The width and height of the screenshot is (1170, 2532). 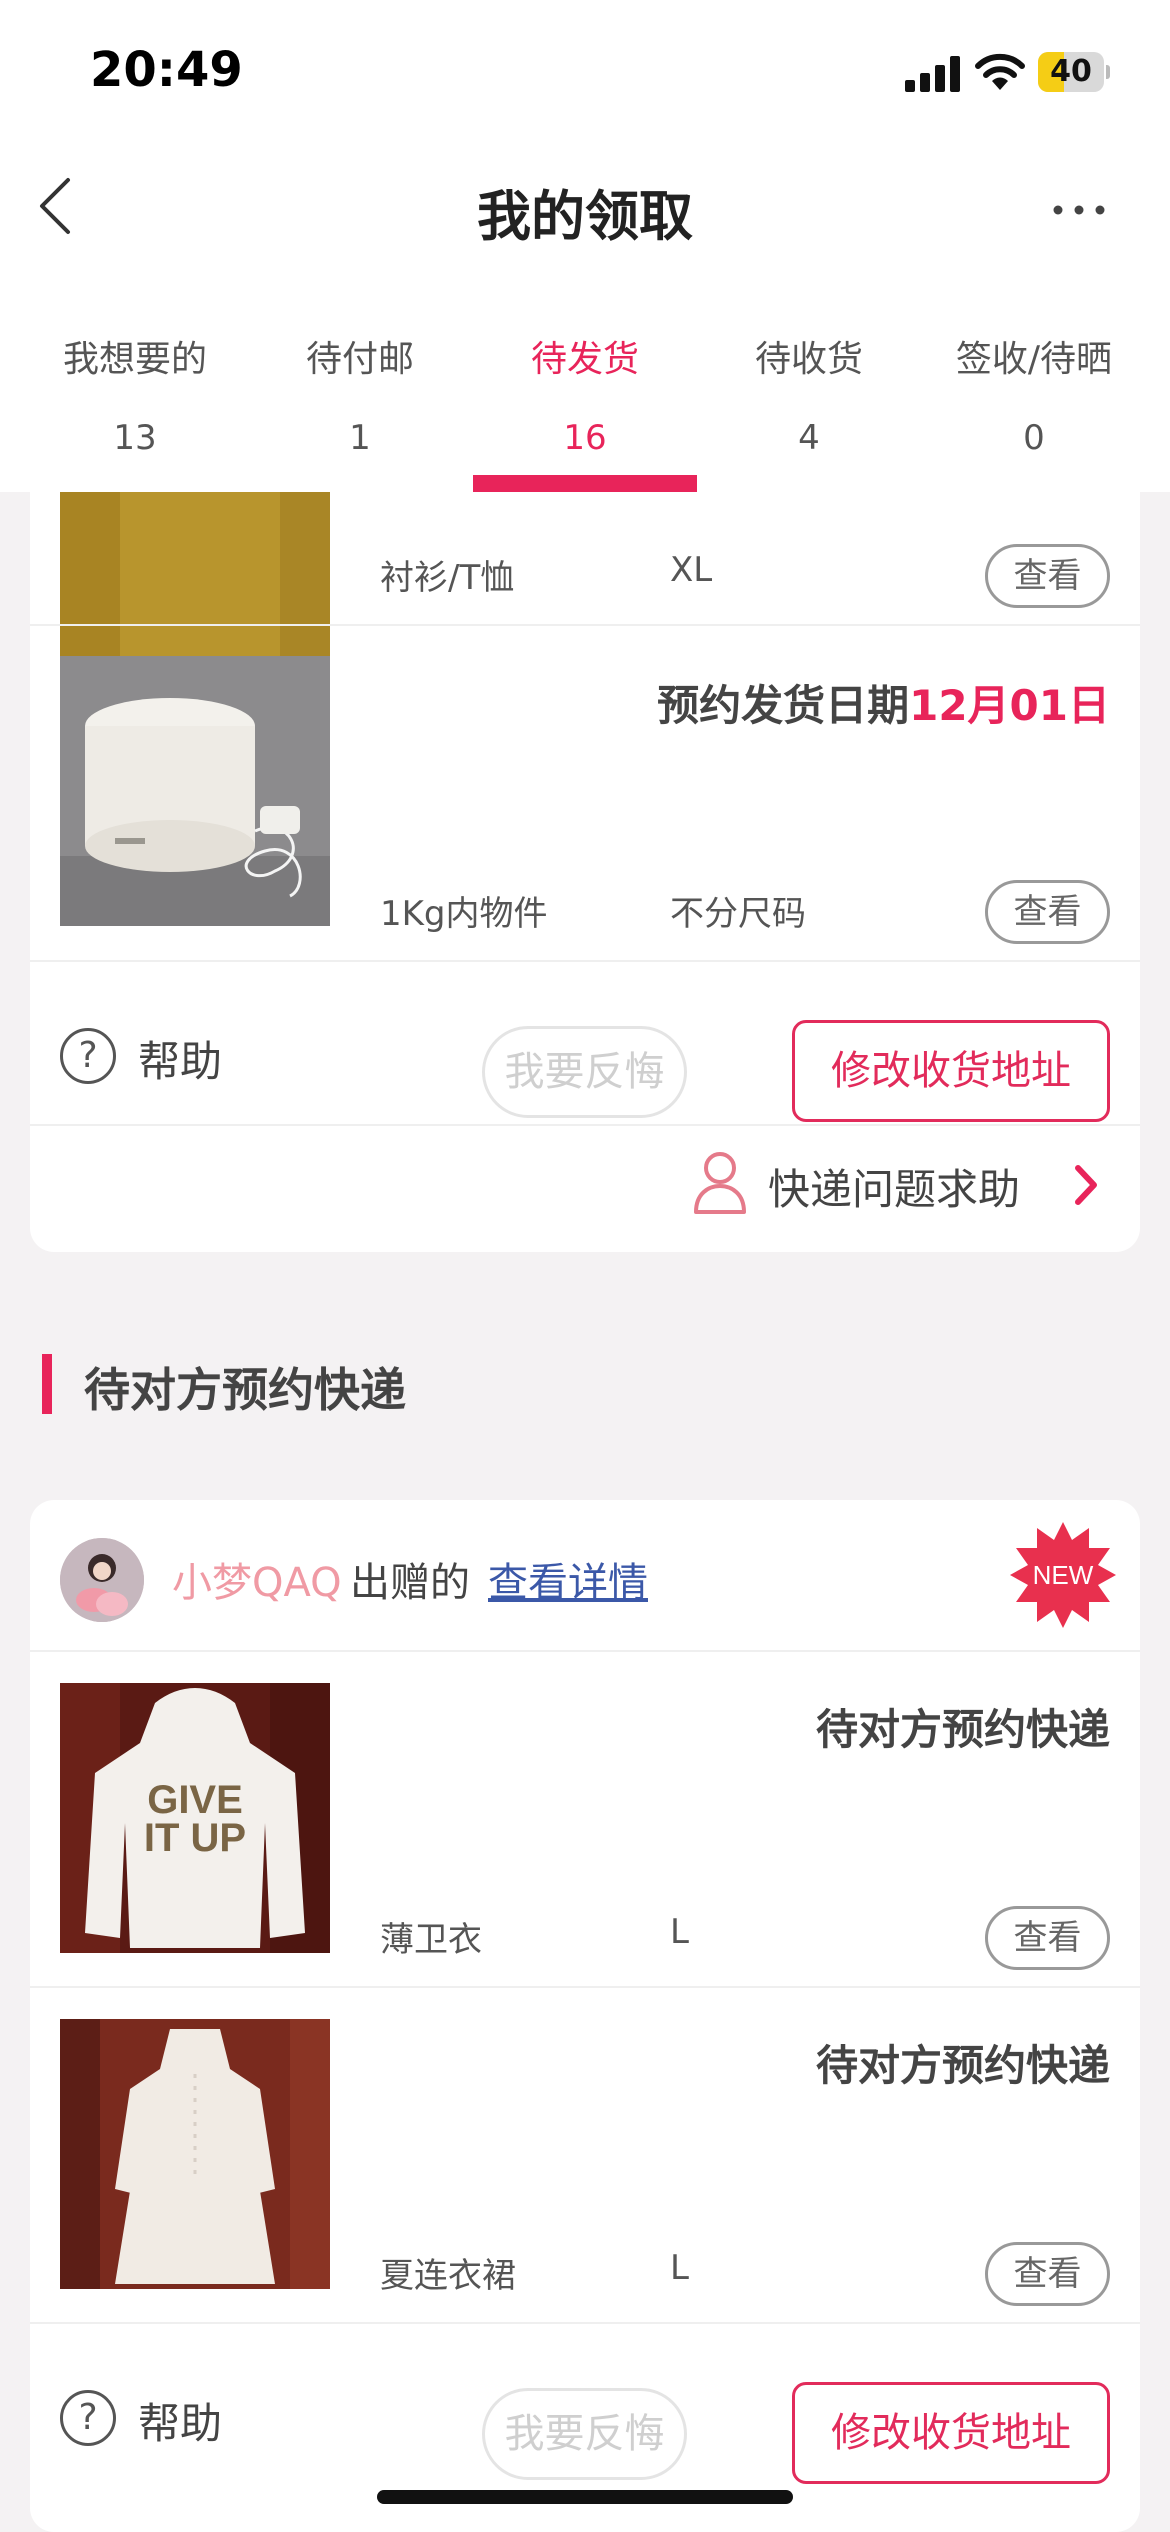 What do you see at coordinates (584, 359) in the screenshot?
I see `tab-label: 待发货` at bounding box center [584, 359].